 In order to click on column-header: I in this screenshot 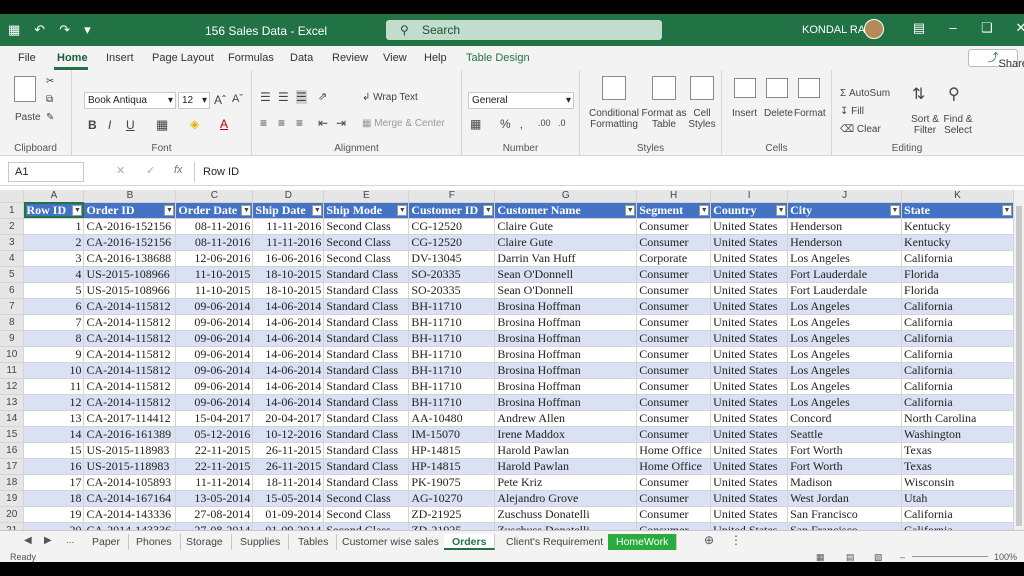, I will do `click(749, 196)`.